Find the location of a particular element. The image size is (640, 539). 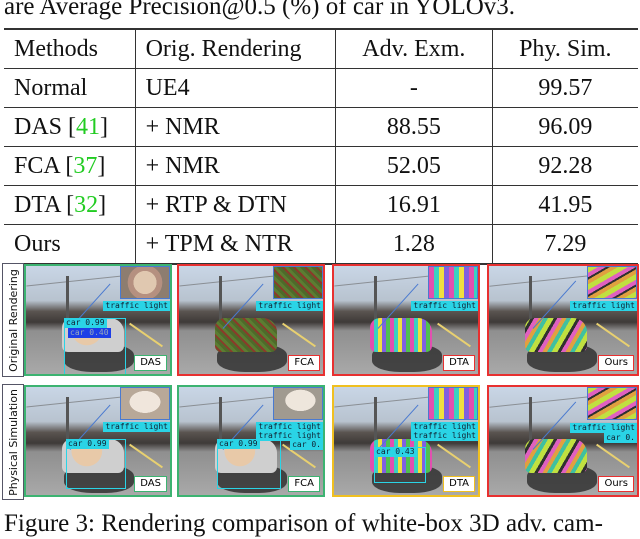

table-row: Ours + TPM & NTR 1.28 7.29 is located at coordinates (321, 244).